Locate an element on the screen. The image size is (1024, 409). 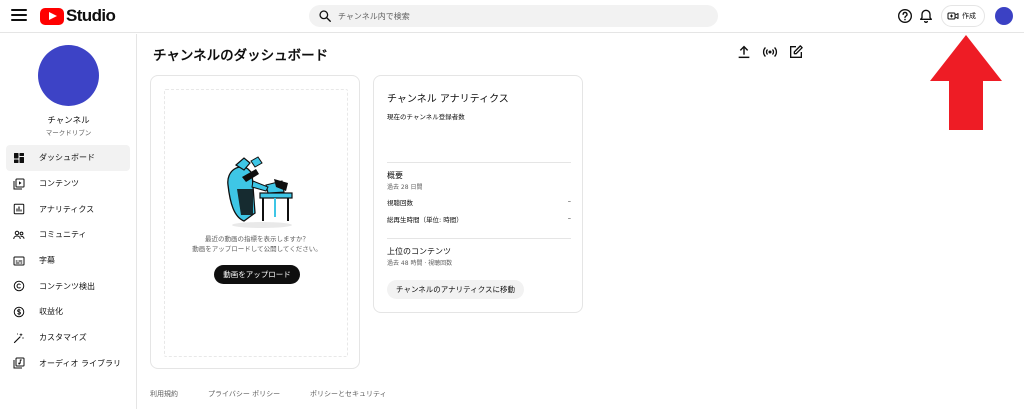
upload-prompt-line1: 最近の動画の指標を表示しますか？ is located at coordinates (257, 239).